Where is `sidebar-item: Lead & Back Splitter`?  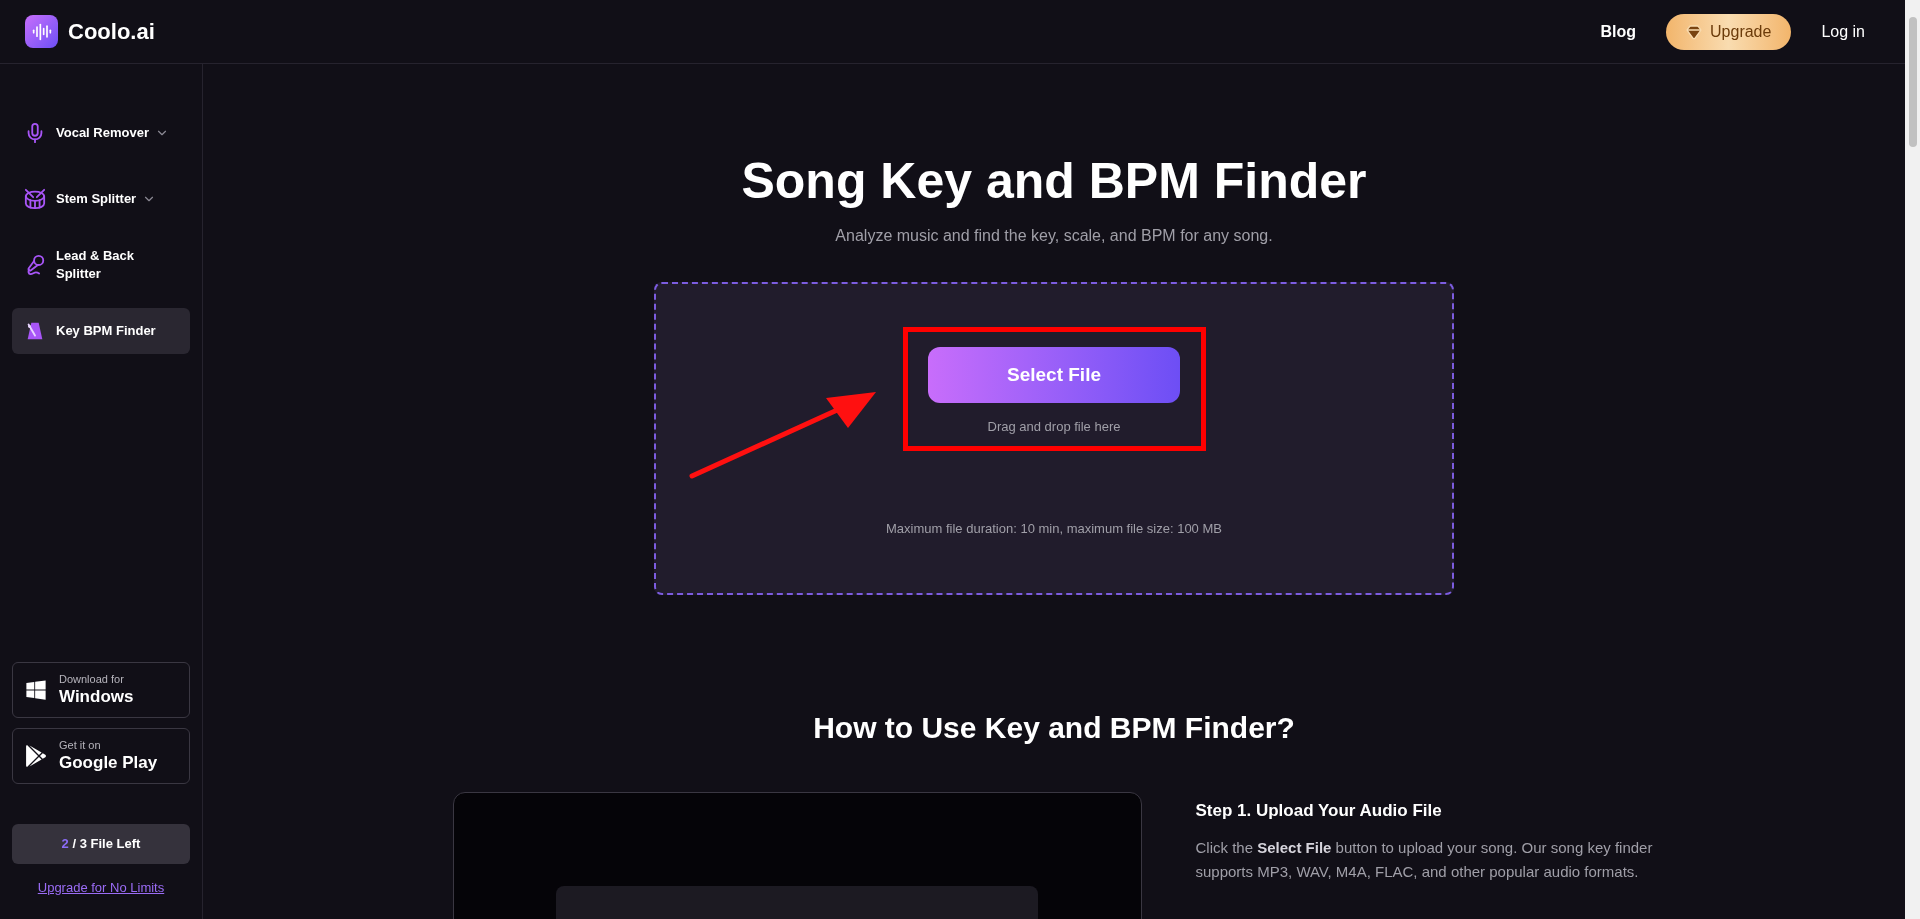 sidebar-item: Lead & Back Splitter is located at coordinates (101, 265).